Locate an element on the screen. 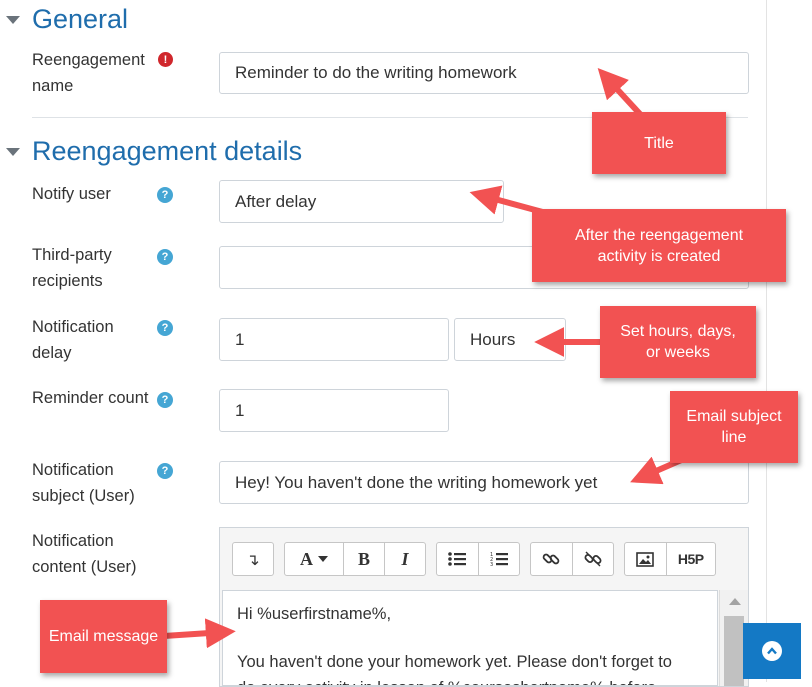  label-reengagement-name: Reengagement name is located at coordinates (88, 73).